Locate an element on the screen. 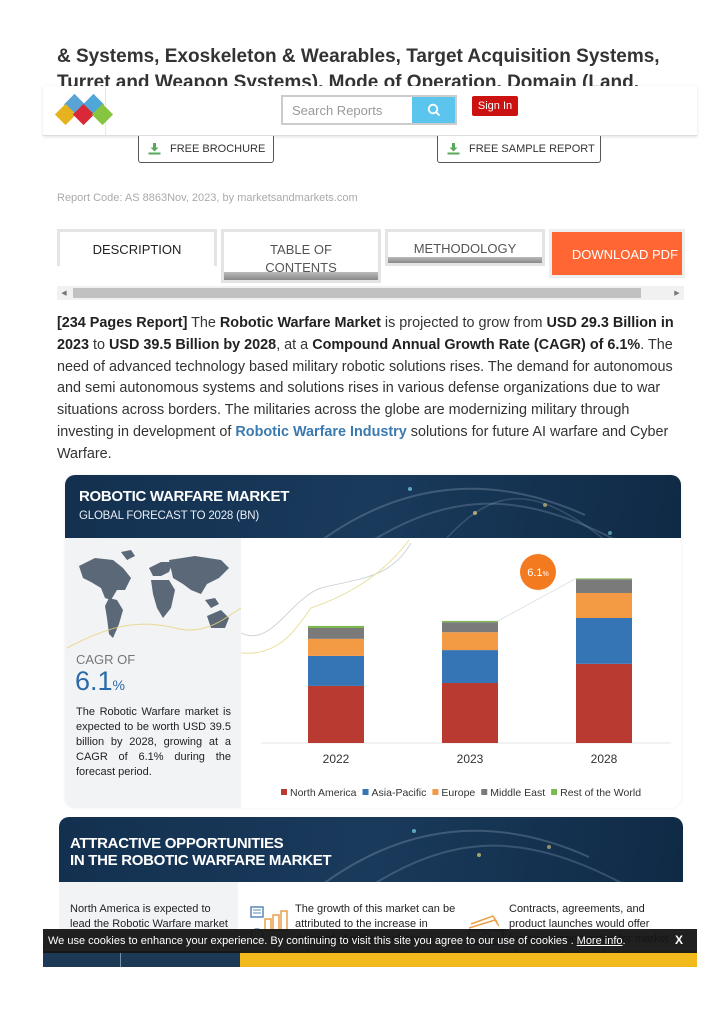  search-button is located at coordinates (433, 110).